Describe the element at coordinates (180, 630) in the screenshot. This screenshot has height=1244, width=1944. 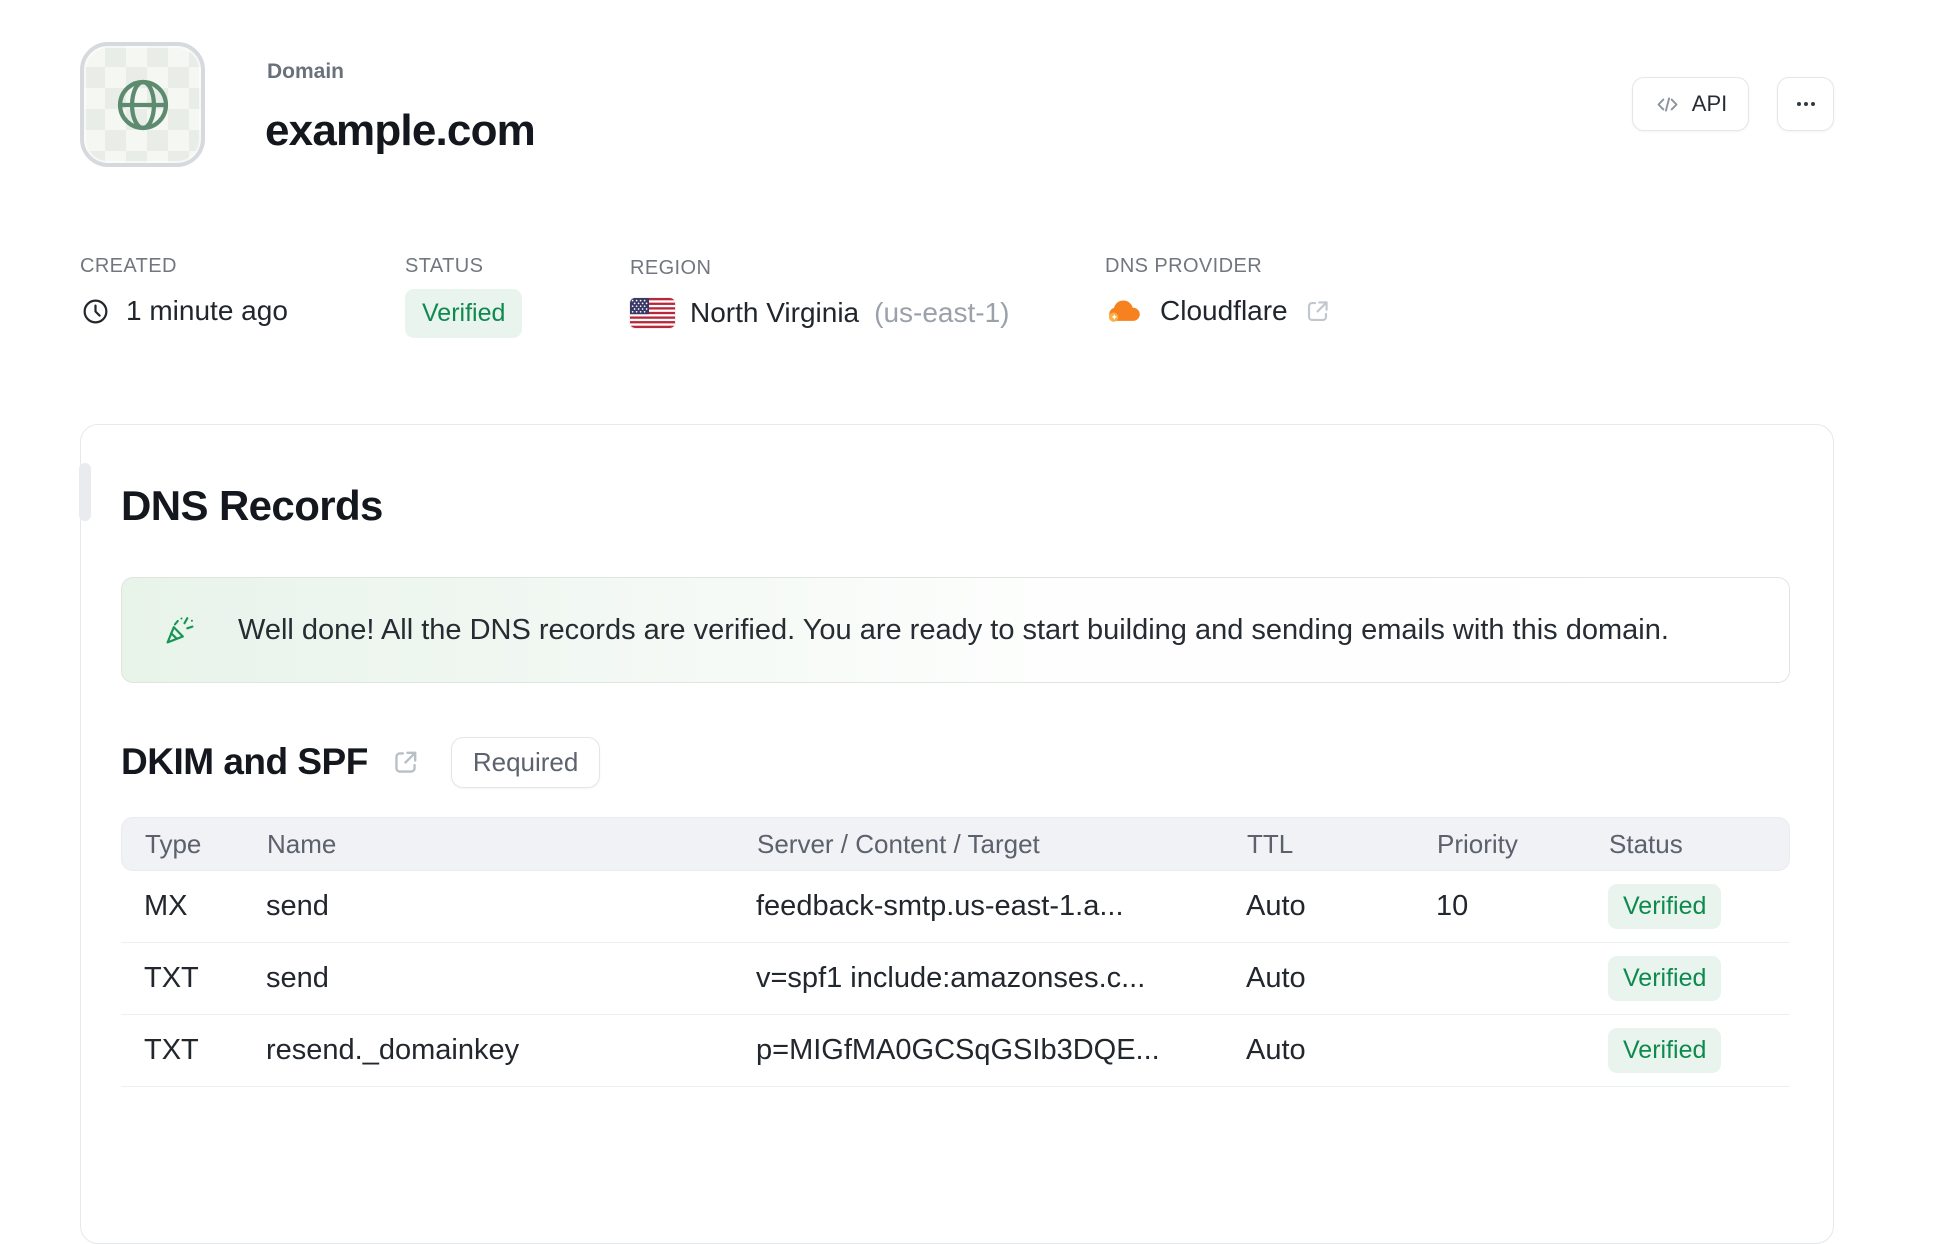
I see `party-popper-icon` at that location.